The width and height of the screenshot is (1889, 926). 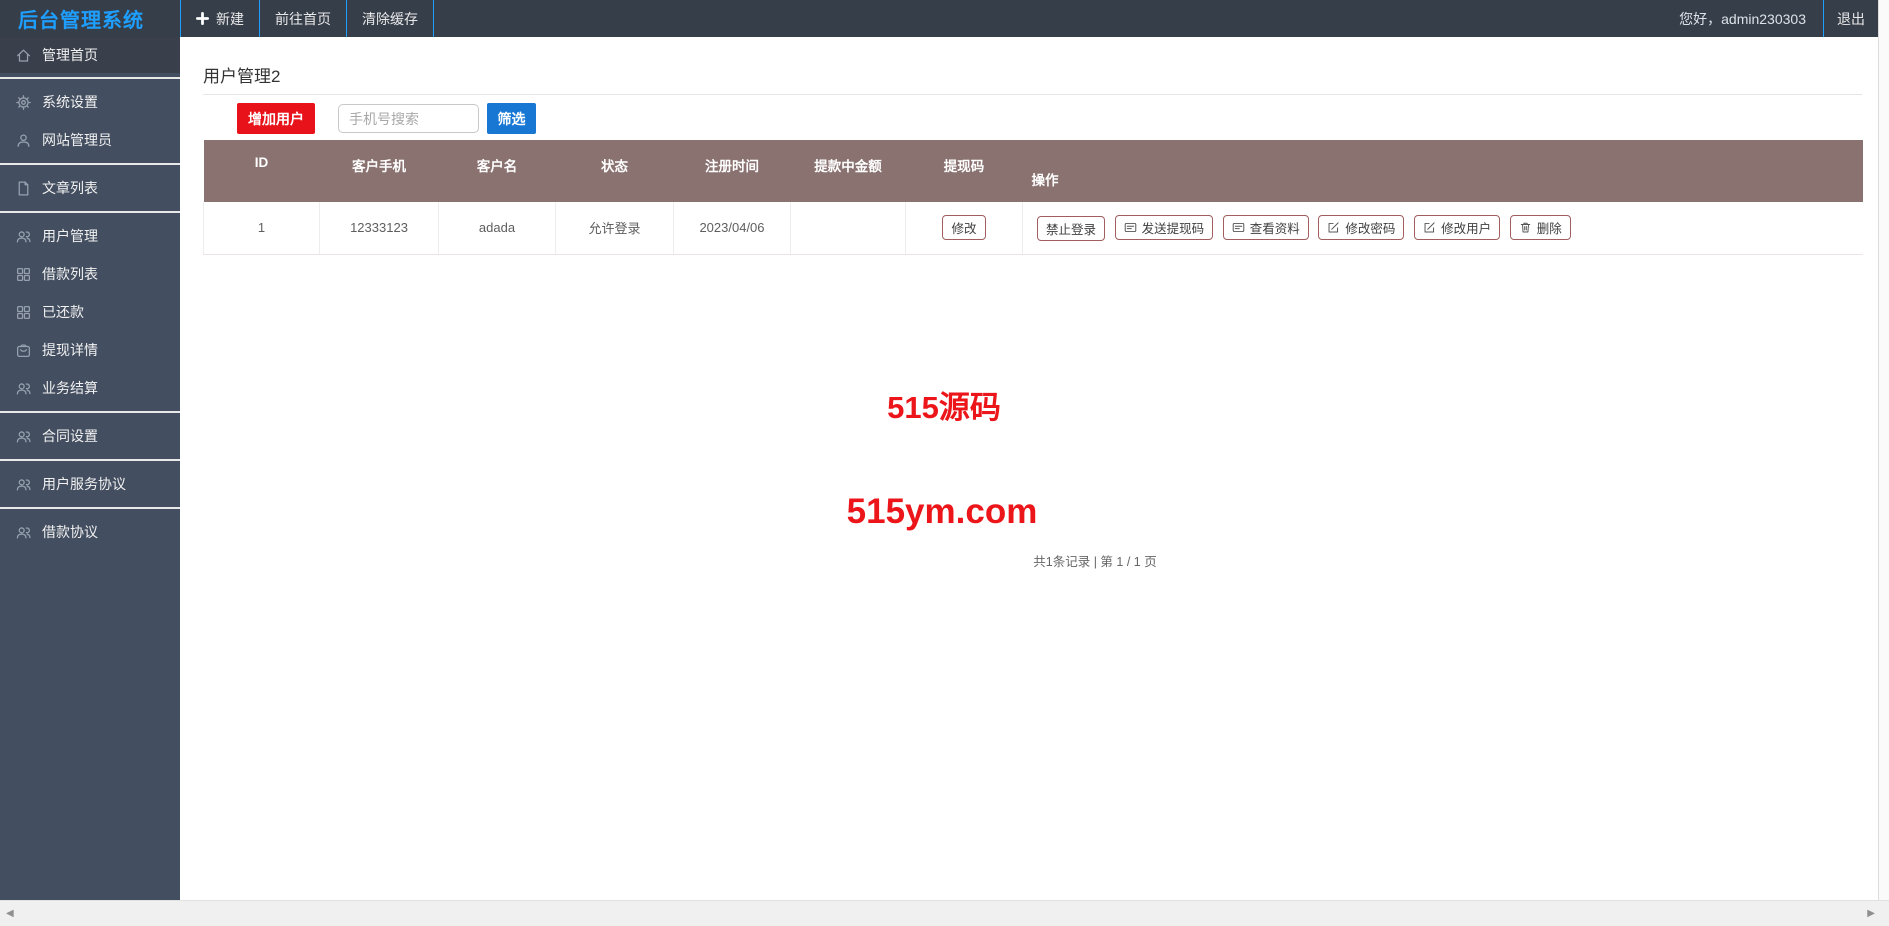 I want to click on watermark-line2: 515ym.com, so click(x=942, y=511).